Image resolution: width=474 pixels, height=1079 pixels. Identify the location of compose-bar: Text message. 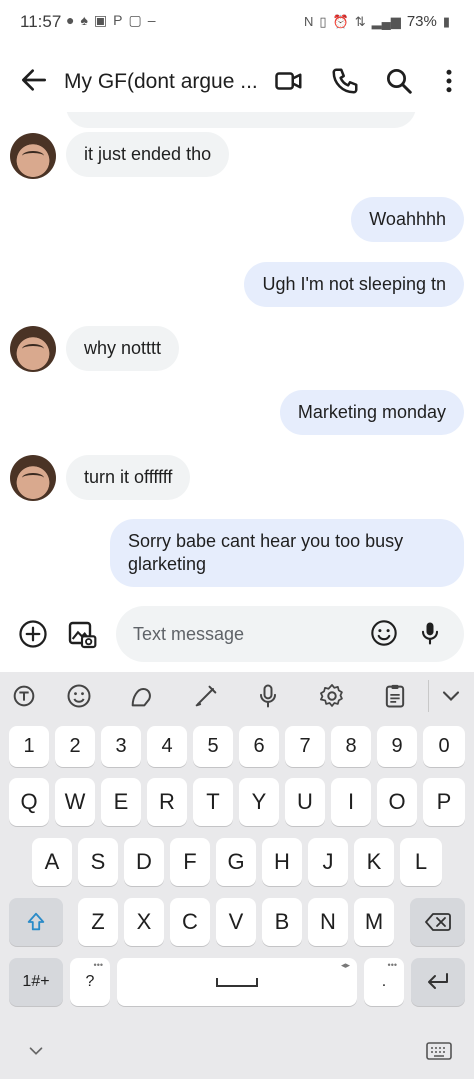
(237, 638).